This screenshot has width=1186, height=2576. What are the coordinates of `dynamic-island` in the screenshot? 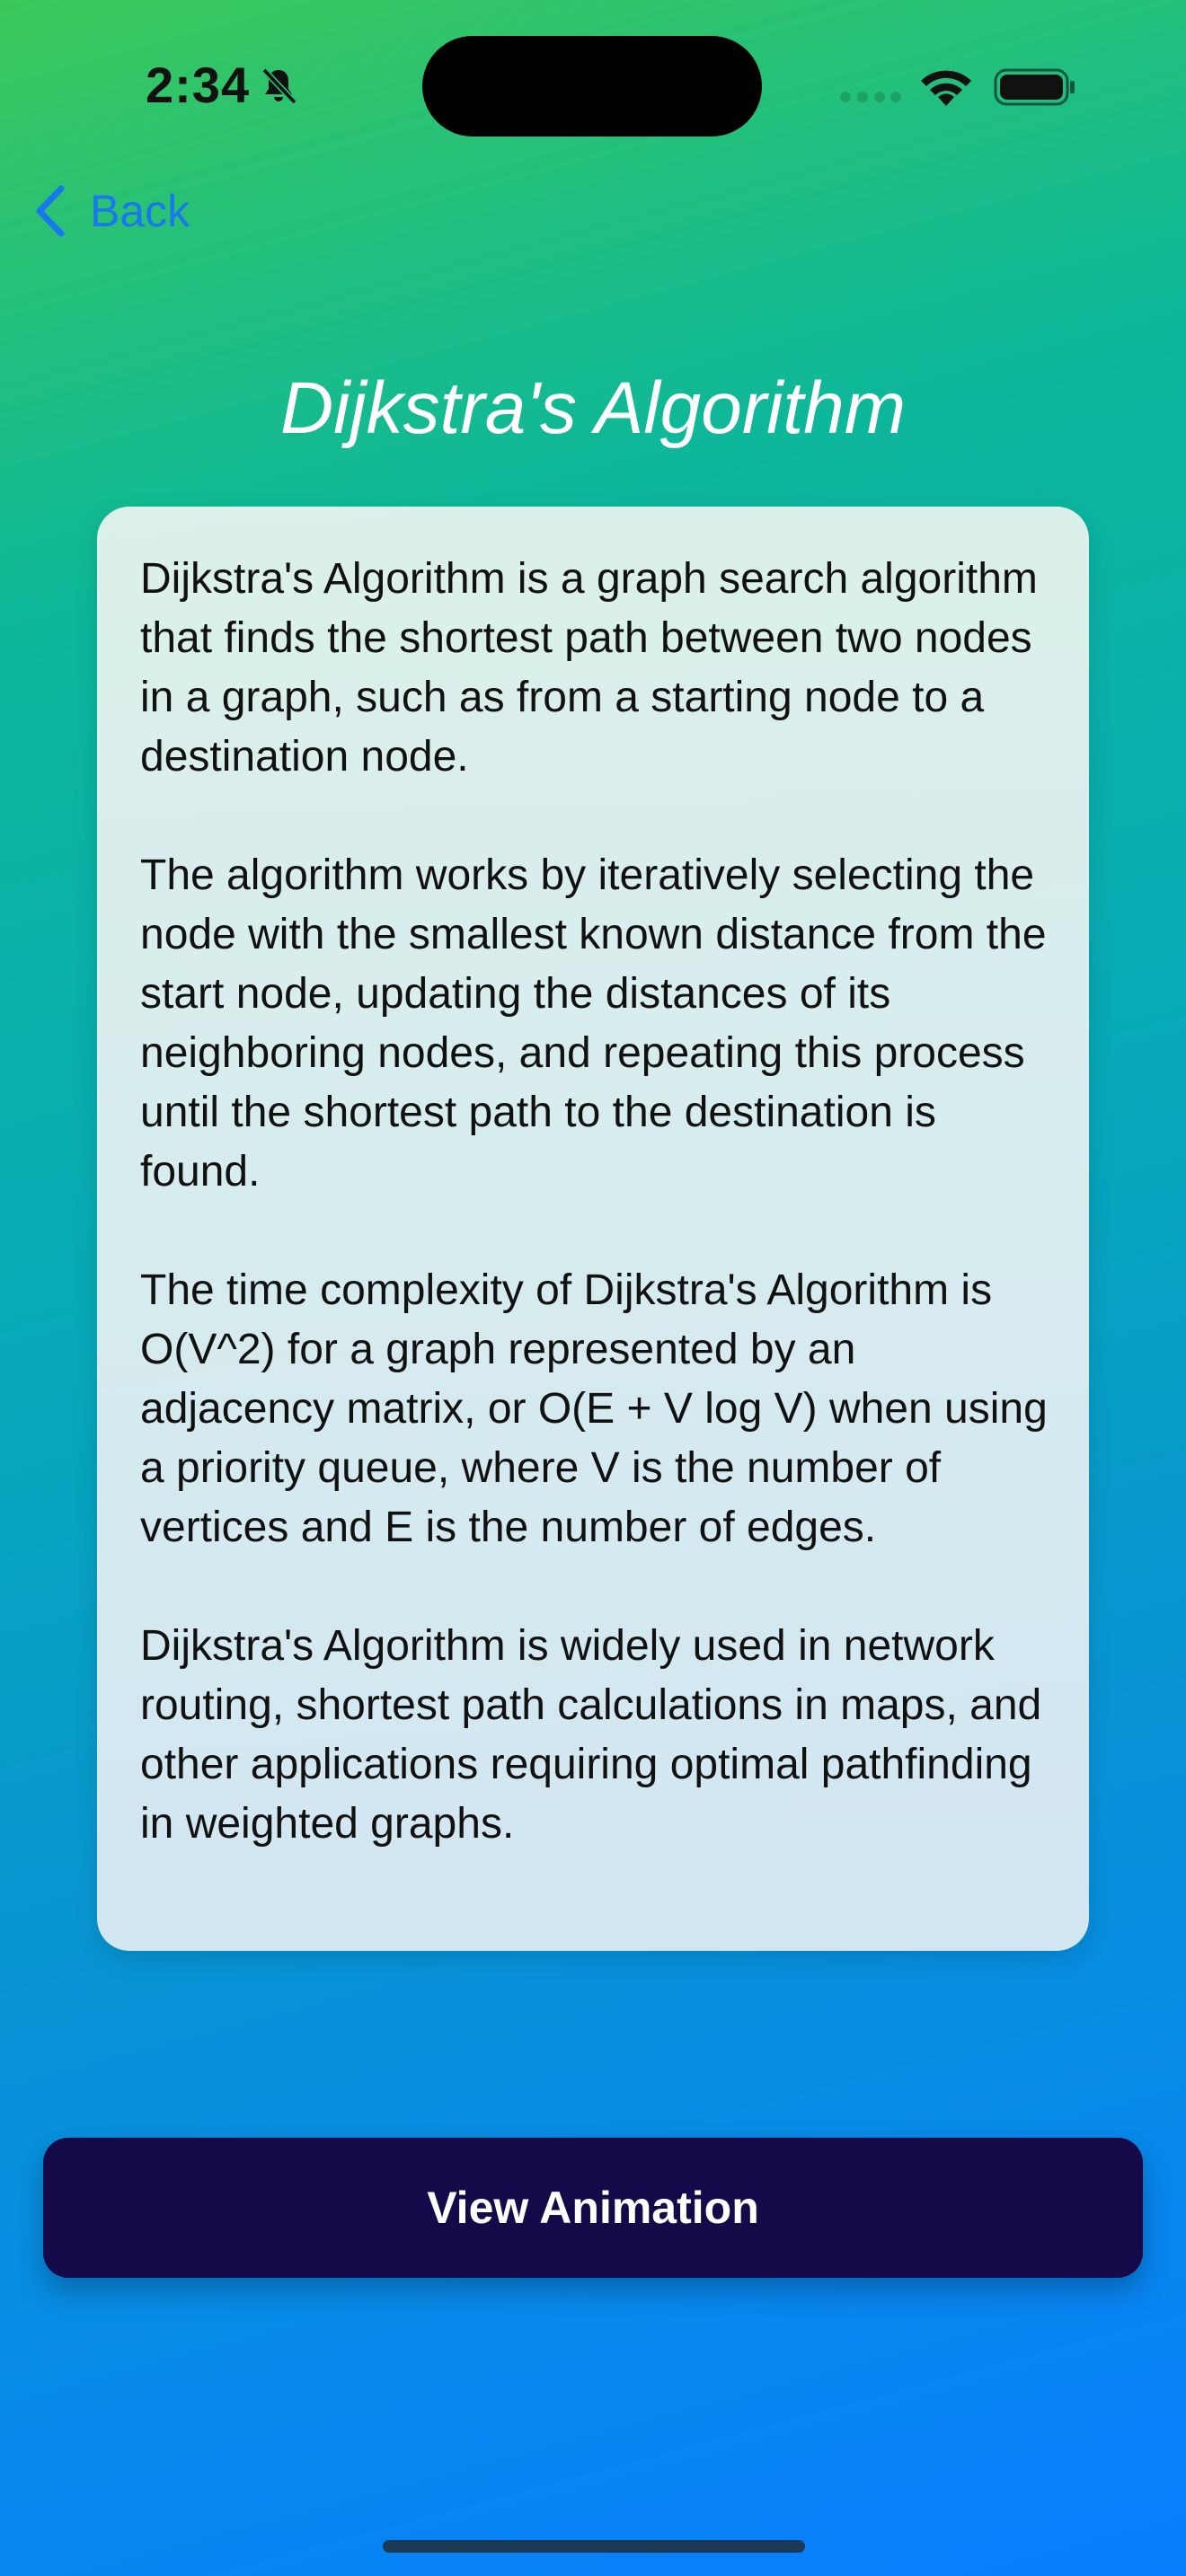 It's located at (592, 86).